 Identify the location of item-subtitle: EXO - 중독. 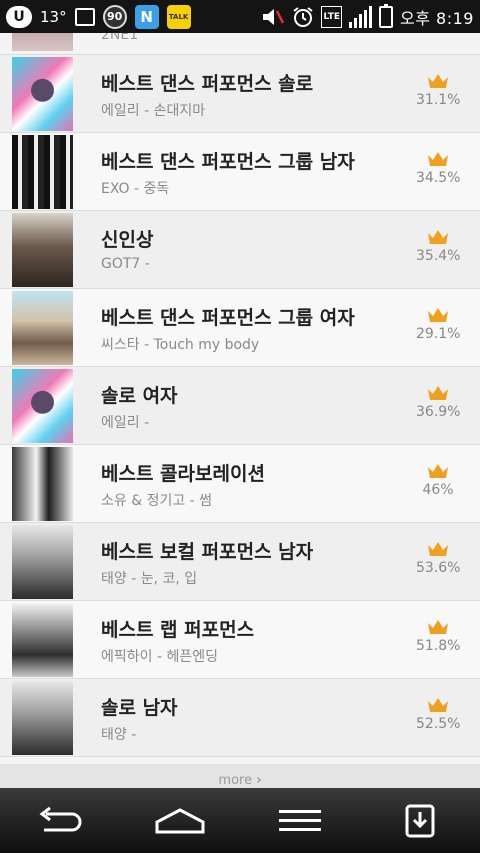
(135, 189).